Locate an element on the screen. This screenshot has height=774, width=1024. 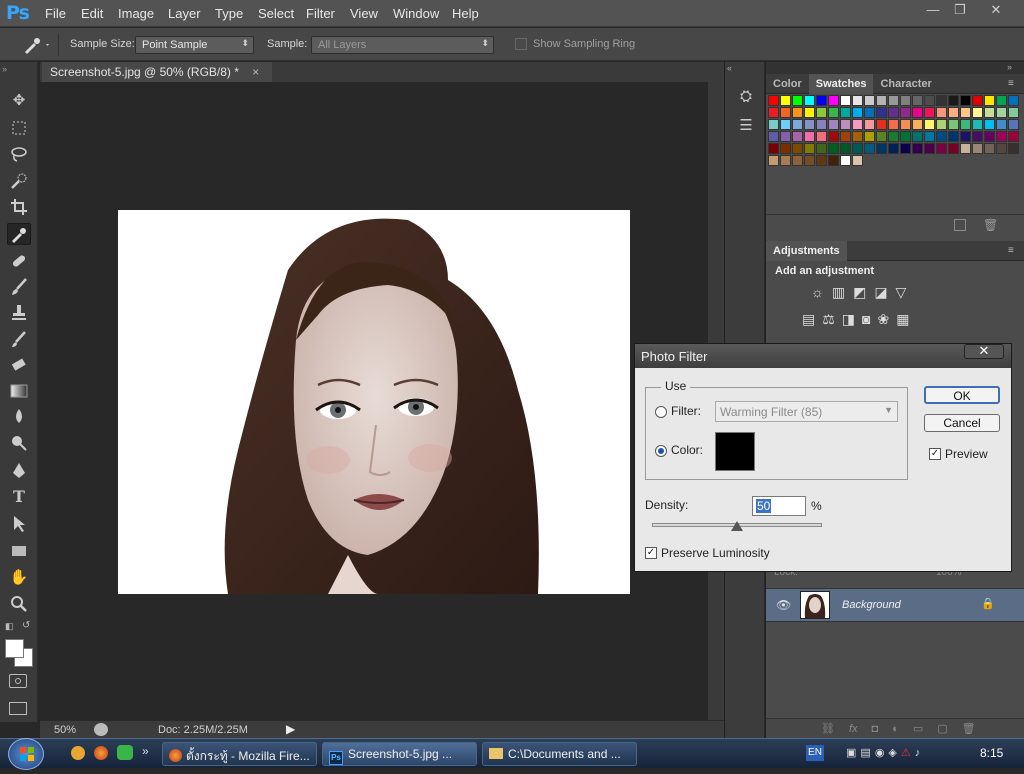
history-icon: ⛭ is located at coordinates (746, 99).